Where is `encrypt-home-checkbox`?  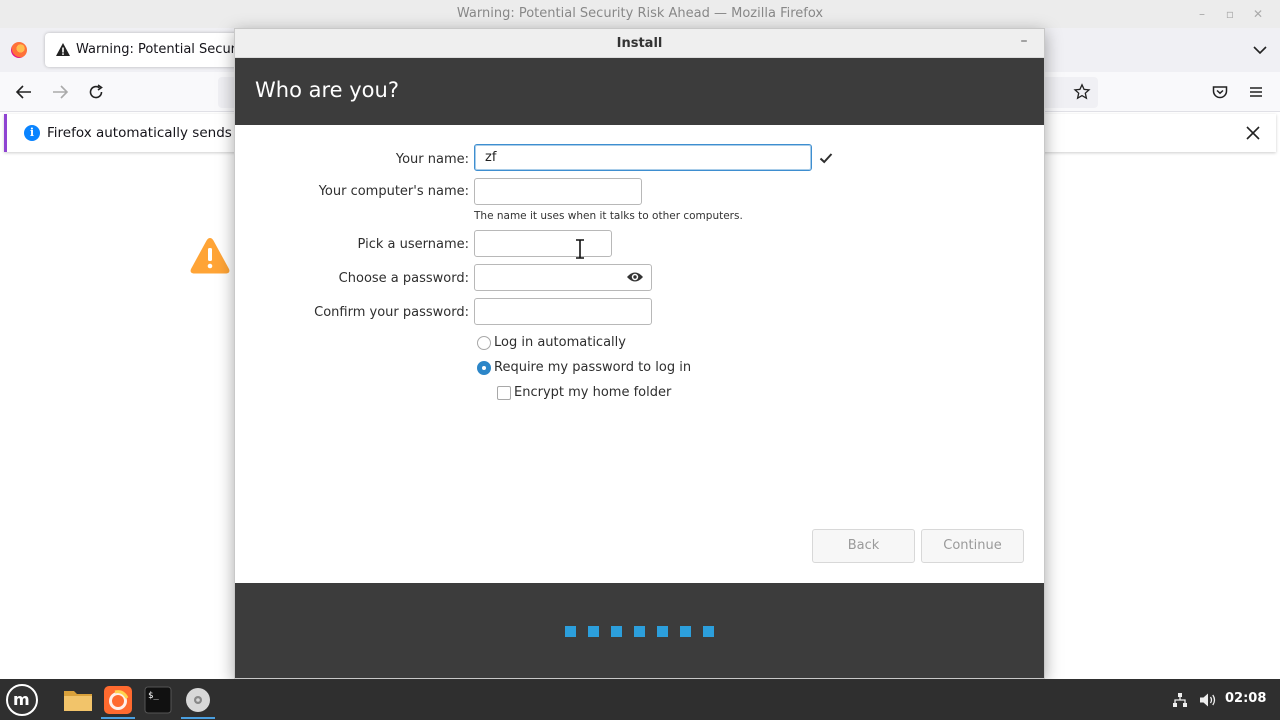
encrypt-home-checkbox is located at coordinates (504, 393).